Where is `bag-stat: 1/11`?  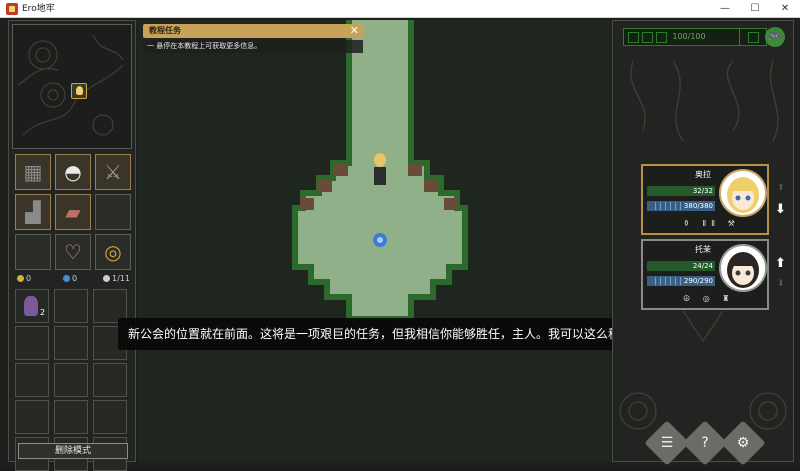
bag-stat: 1/11 is located at coordinates (116, 279).